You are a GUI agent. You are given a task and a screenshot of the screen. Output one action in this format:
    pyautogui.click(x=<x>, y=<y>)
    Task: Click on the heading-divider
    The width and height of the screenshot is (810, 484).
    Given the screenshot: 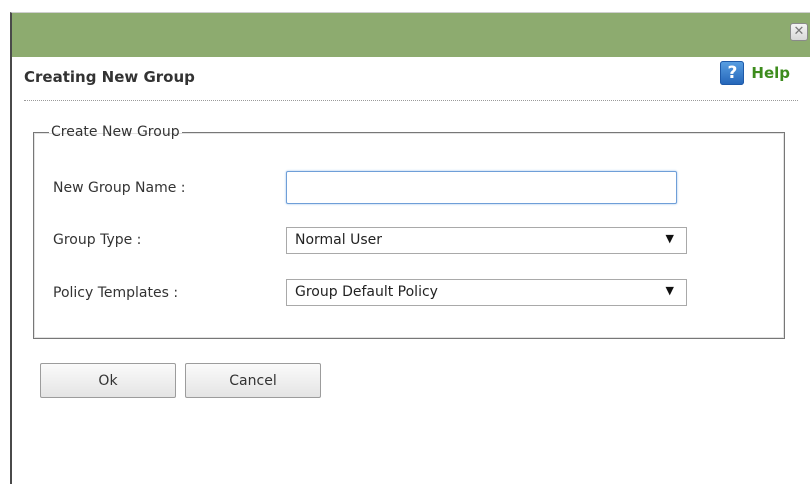 What is the action you would take?
    pyautogui.click(x=411, y=100)
    